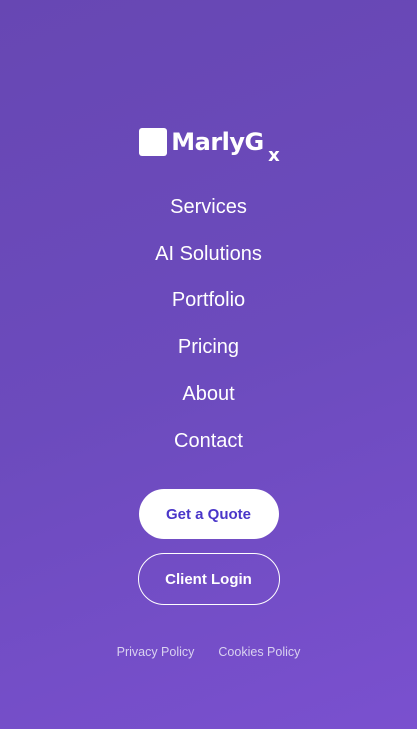 The width and height of the screenshot is (417, 729). I want to click on nav-item-about: About, so click(208, 394).